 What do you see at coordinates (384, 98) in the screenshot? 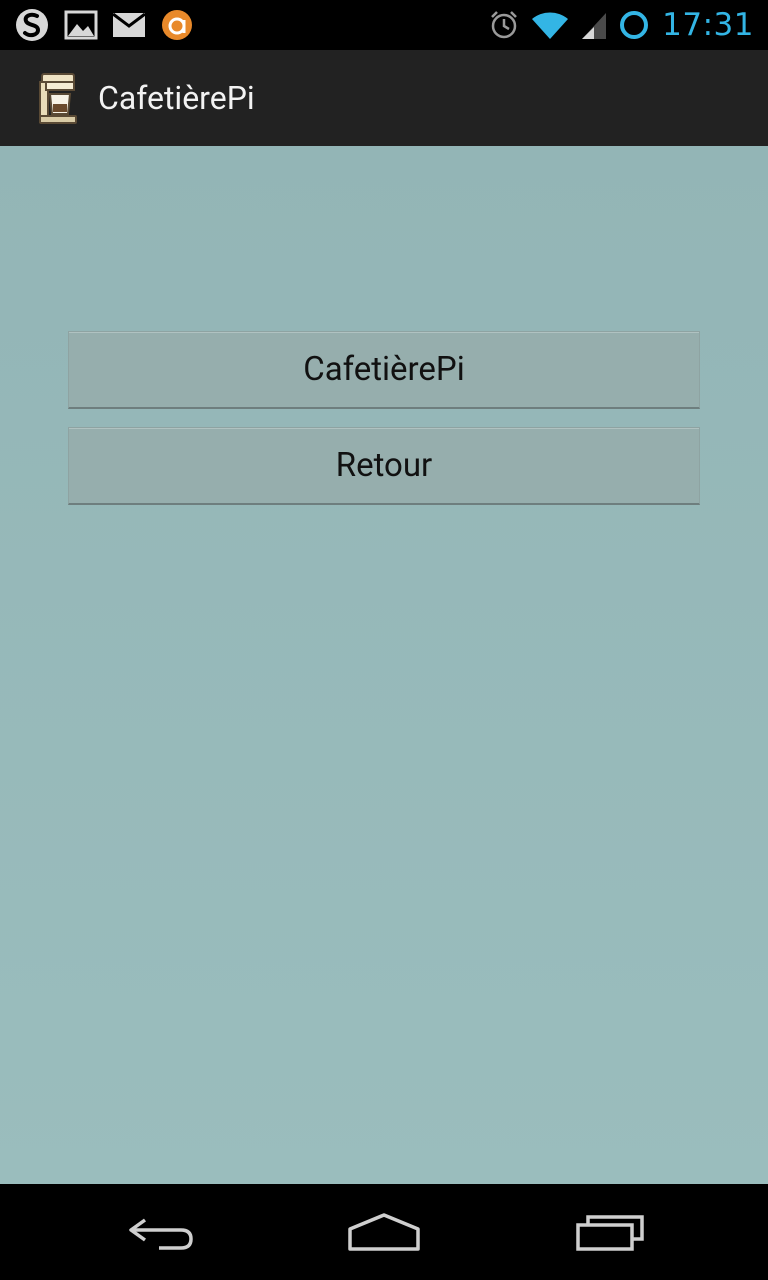
I see `action-bar: CafetièrePi` at bounding box center [384, 98].